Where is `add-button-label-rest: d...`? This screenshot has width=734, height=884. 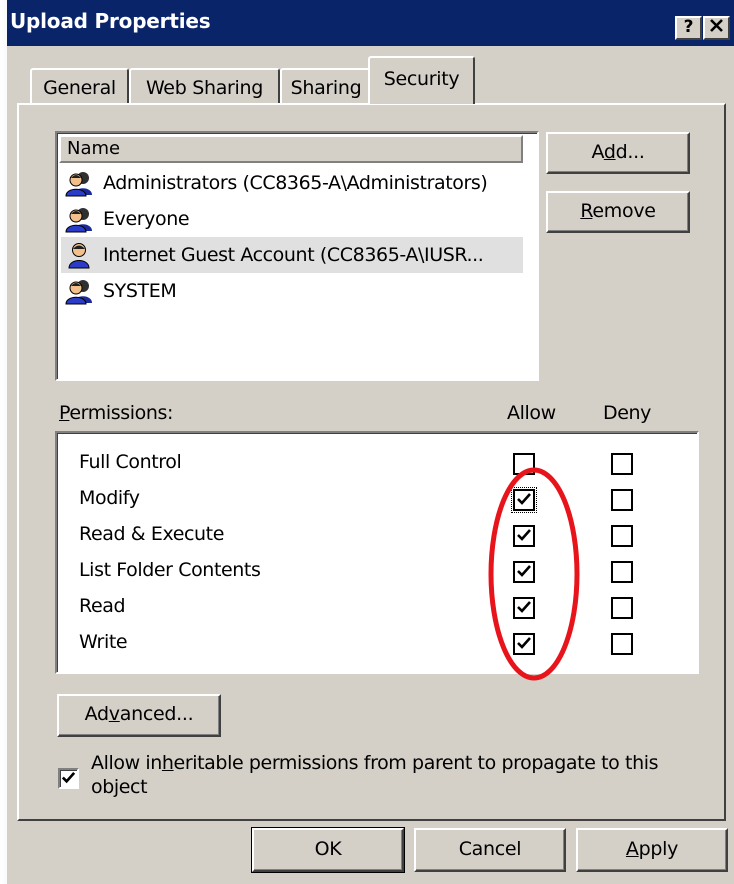 add-button-label-rest: d... is located at coordinates (630, 152).